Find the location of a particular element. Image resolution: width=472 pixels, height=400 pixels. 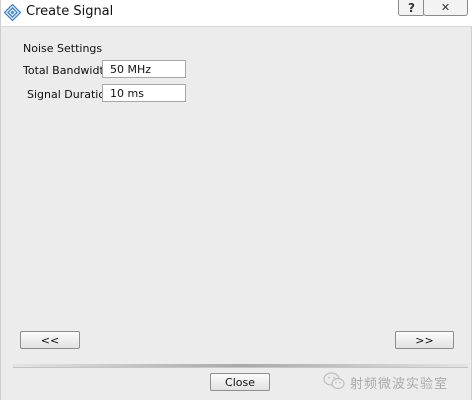

help-icon: ? is located at coordinates (411, 7).